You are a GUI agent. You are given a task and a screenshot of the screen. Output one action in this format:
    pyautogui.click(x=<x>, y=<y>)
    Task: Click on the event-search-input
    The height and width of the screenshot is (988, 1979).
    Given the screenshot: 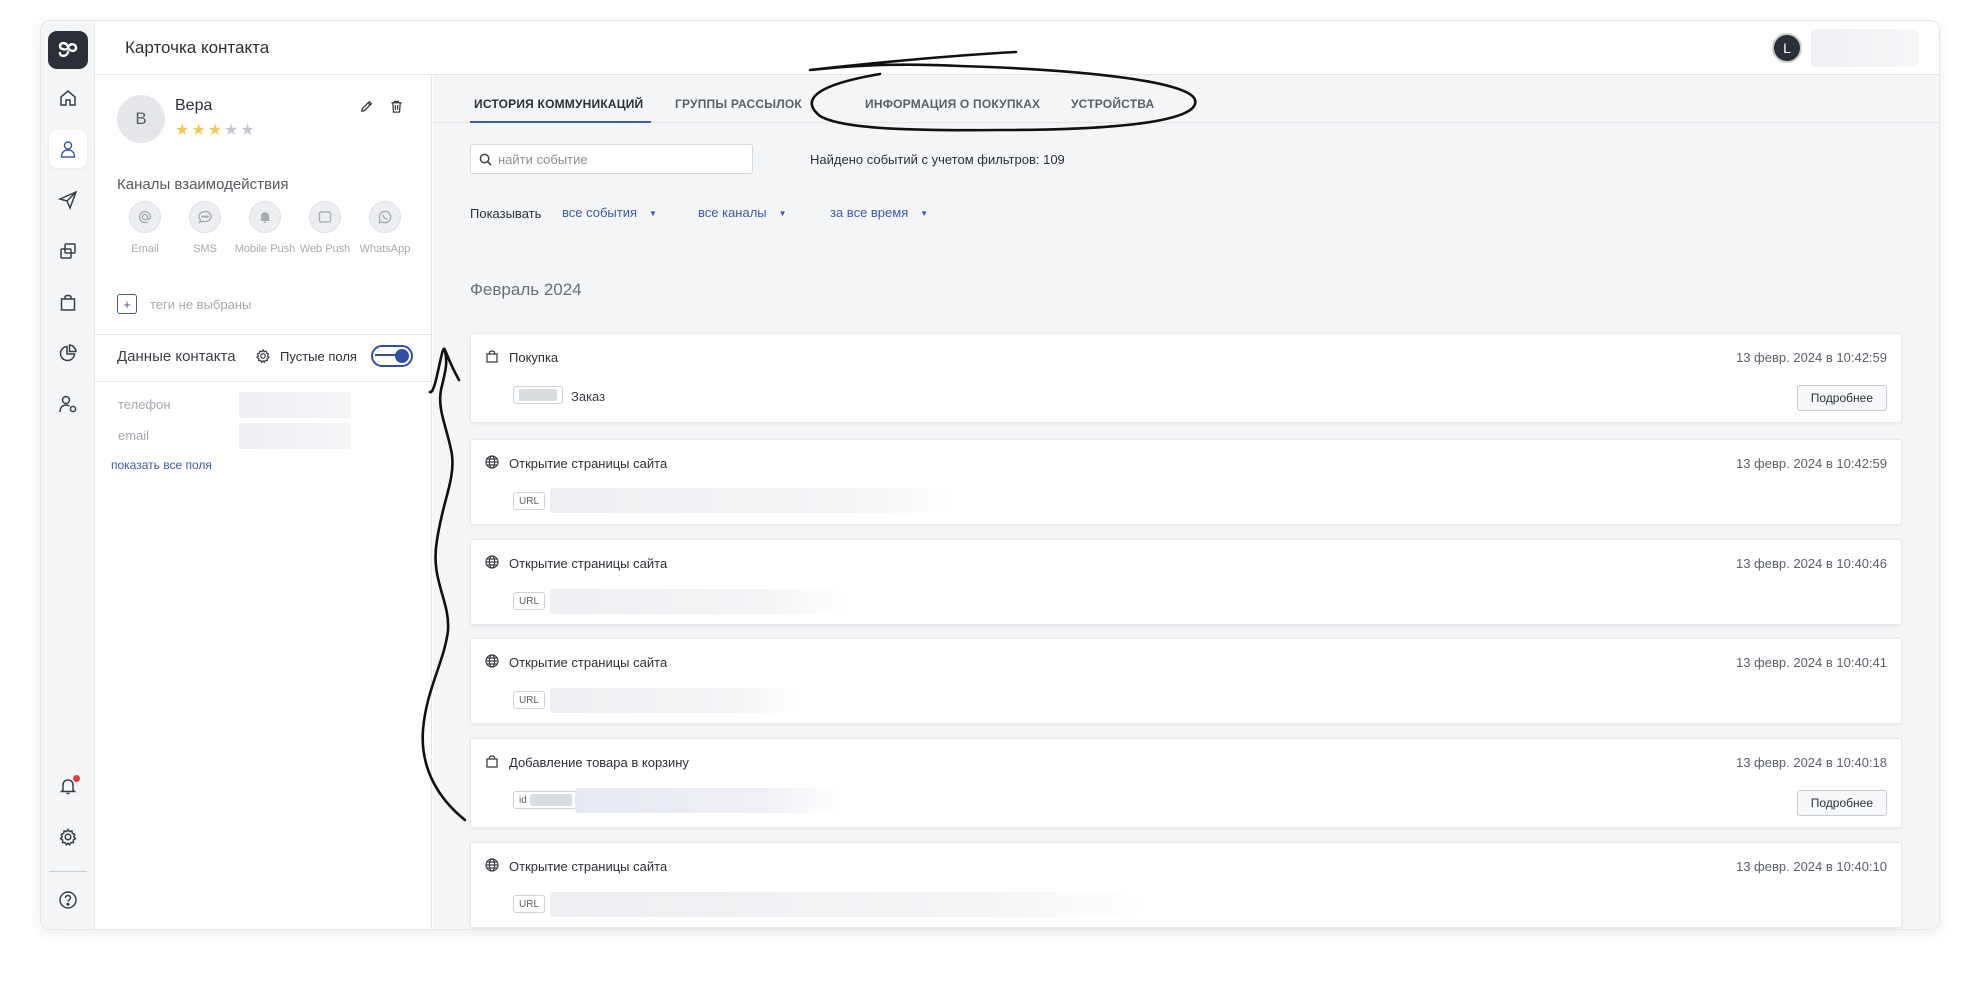 What is the action you would take?
    pyautogui.click(x=618, y=159)
    